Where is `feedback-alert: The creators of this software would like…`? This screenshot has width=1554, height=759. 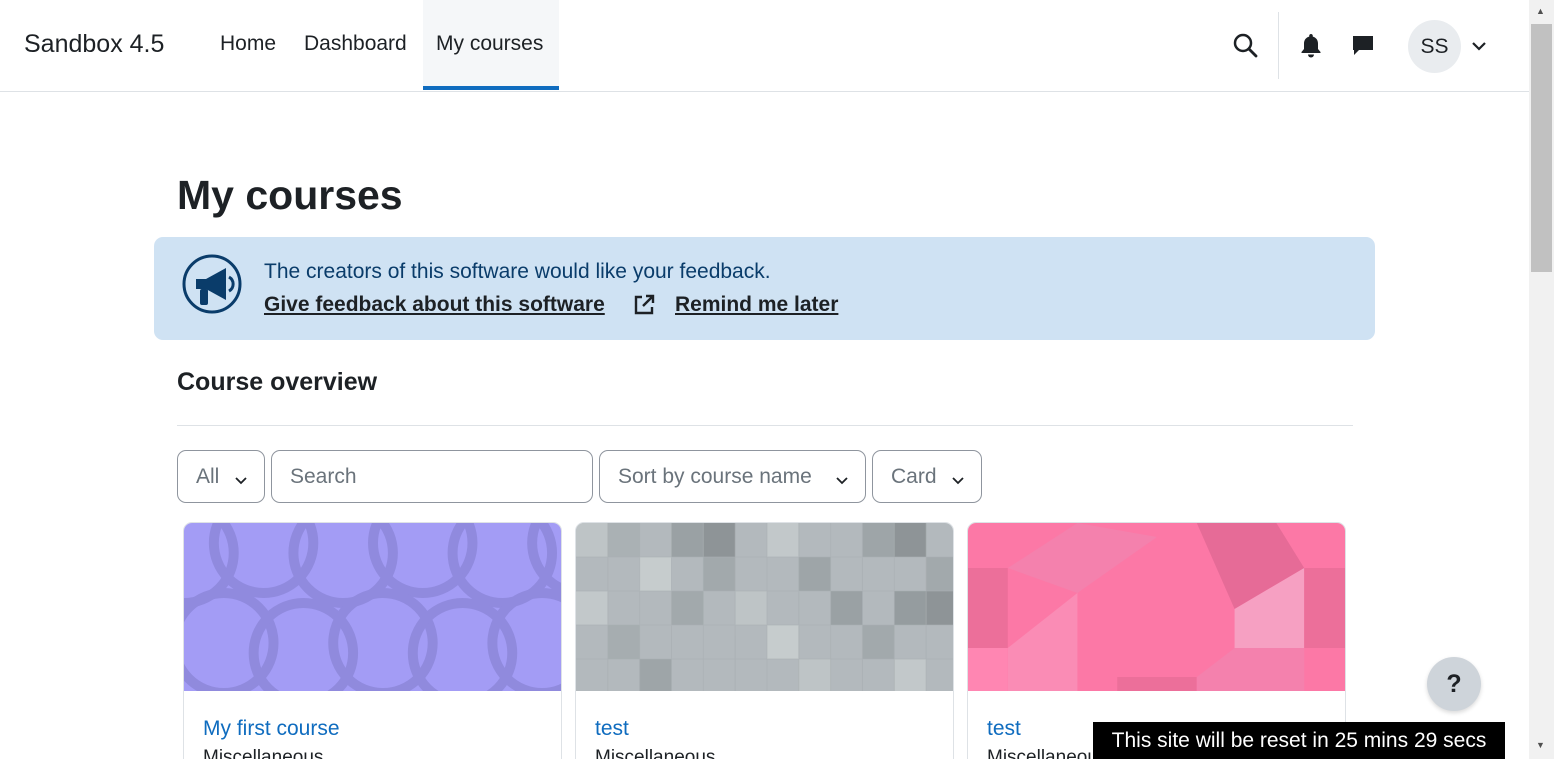
feedback-alert: The creators of this software would like… is located at coordinates (764, 288).